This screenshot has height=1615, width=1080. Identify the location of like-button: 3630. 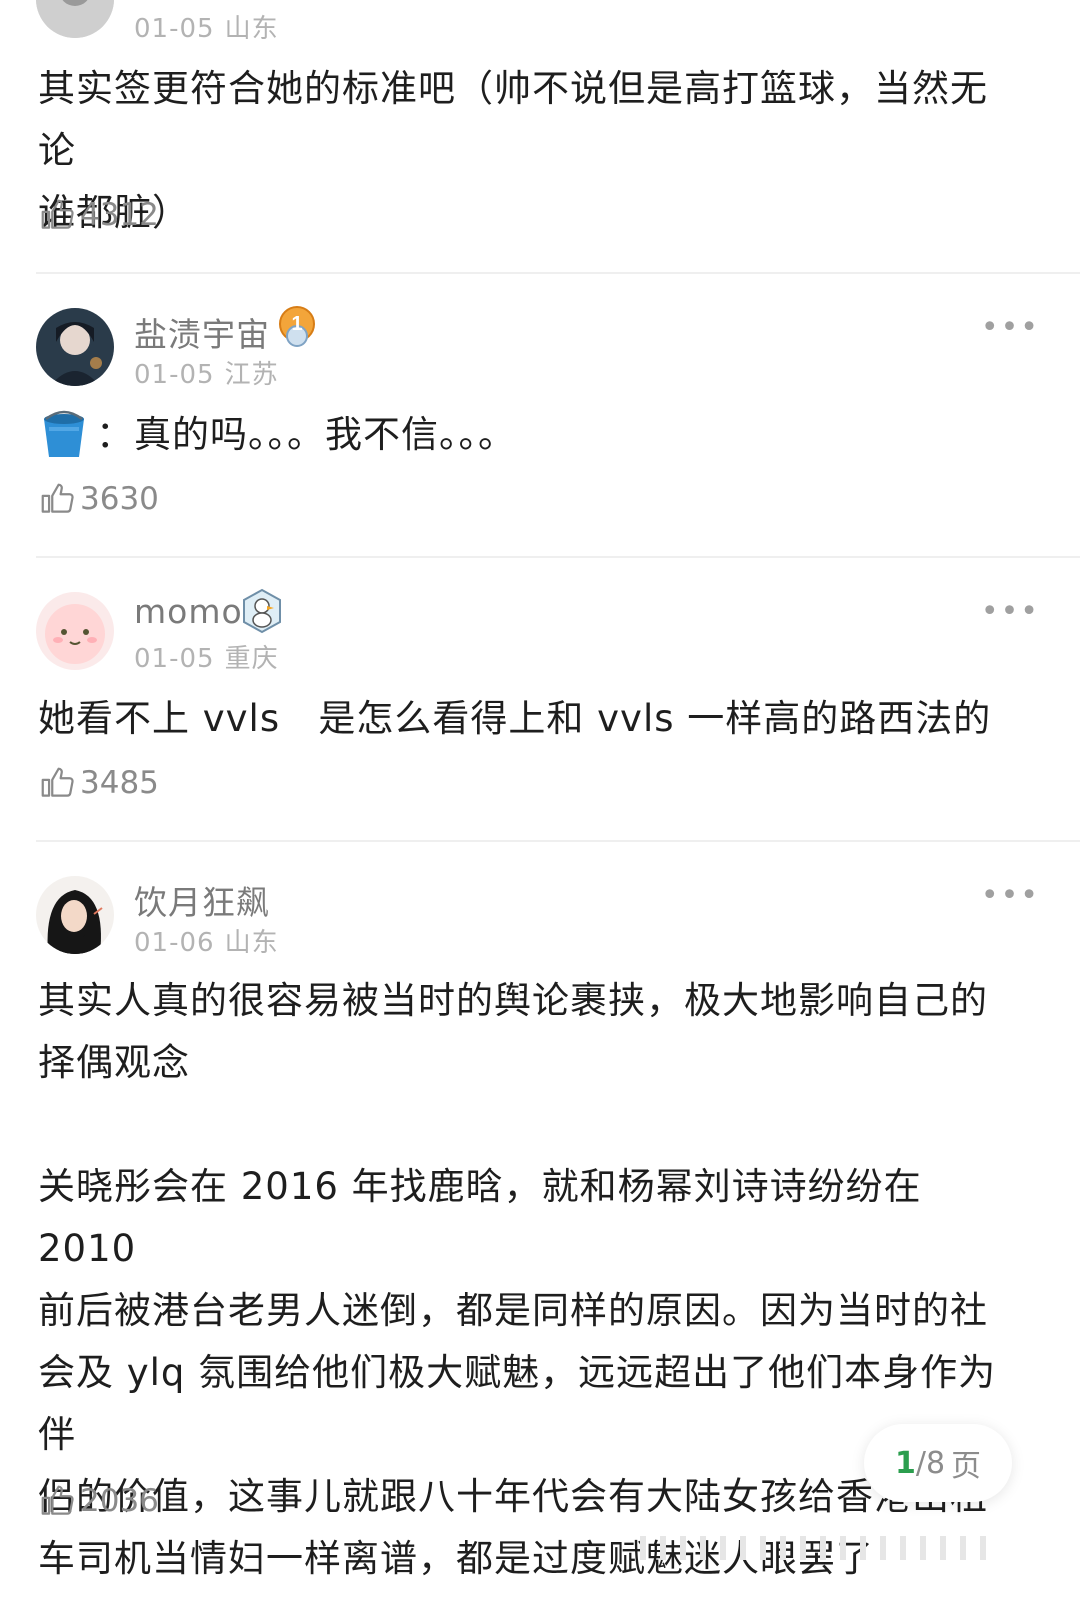
(98, 499).